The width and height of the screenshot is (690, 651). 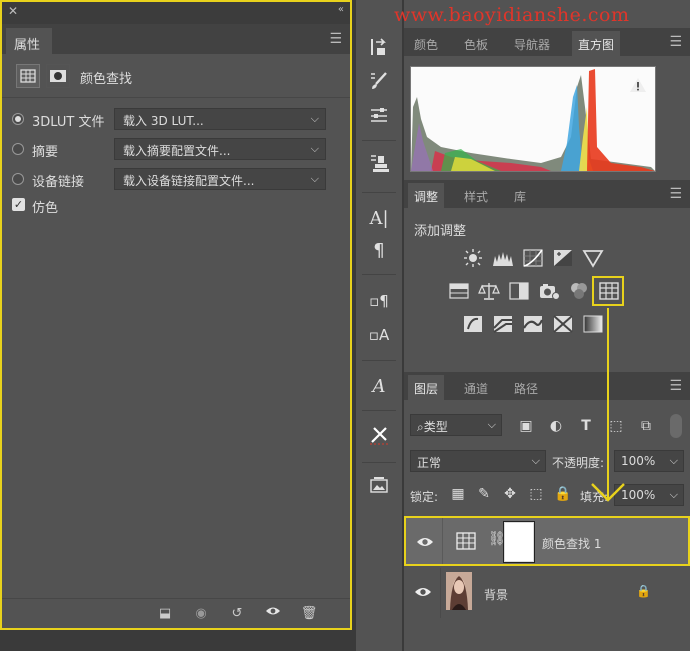 I want to click on layer-name: 颜色查找 1, so click(x=571, y=543).